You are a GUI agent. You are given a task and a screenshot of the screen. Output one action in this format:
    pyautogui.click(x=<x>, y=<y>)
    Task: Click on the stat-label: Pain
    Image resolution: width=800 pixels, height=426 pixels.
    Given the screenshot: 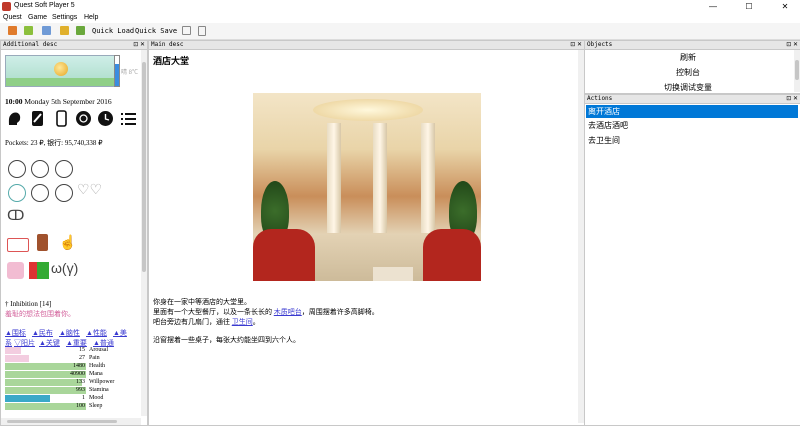 What is the action you would take?
    pyautogui.click(x=94, y=358)
    